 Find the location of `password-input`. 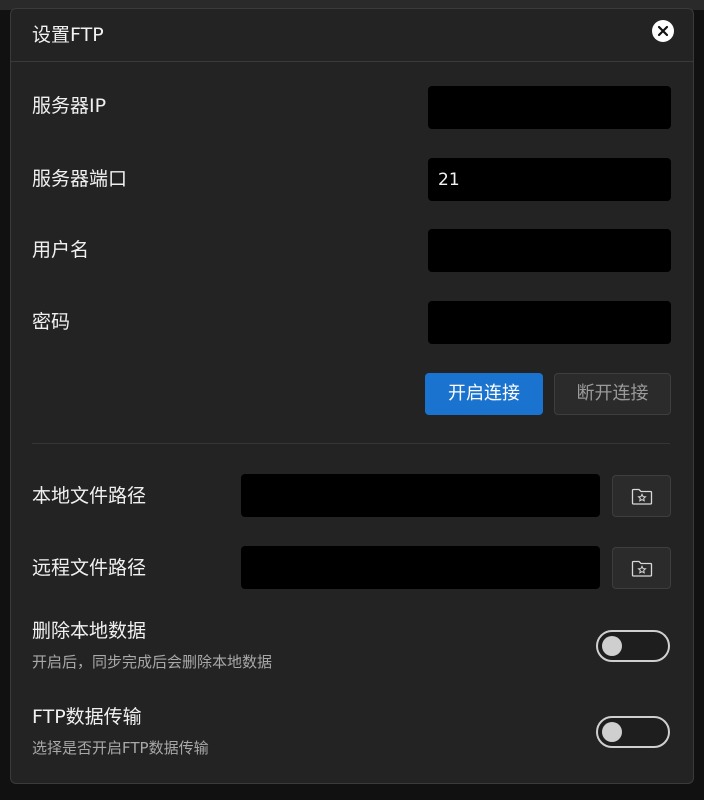

password-input is located at coordinates (549, 322).